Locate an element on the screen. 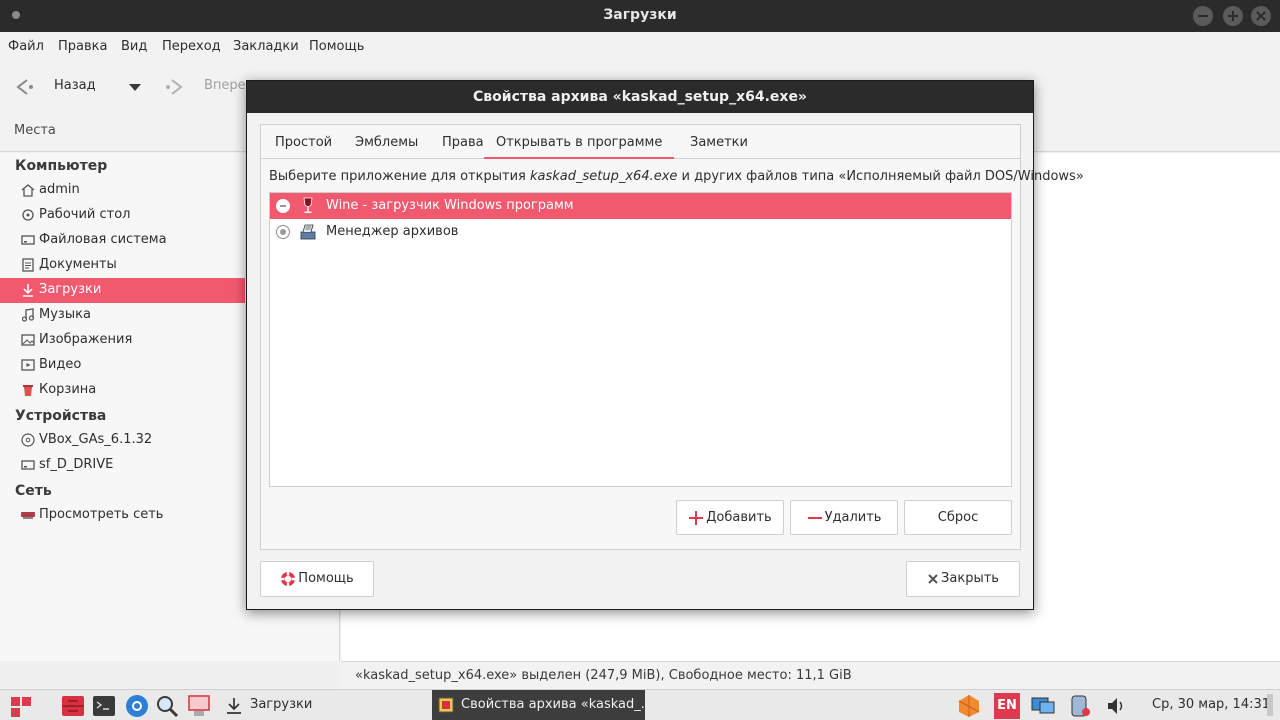 This screenshot has width=1280, height=720. storage-icon is located at coordinates (1080, 706).